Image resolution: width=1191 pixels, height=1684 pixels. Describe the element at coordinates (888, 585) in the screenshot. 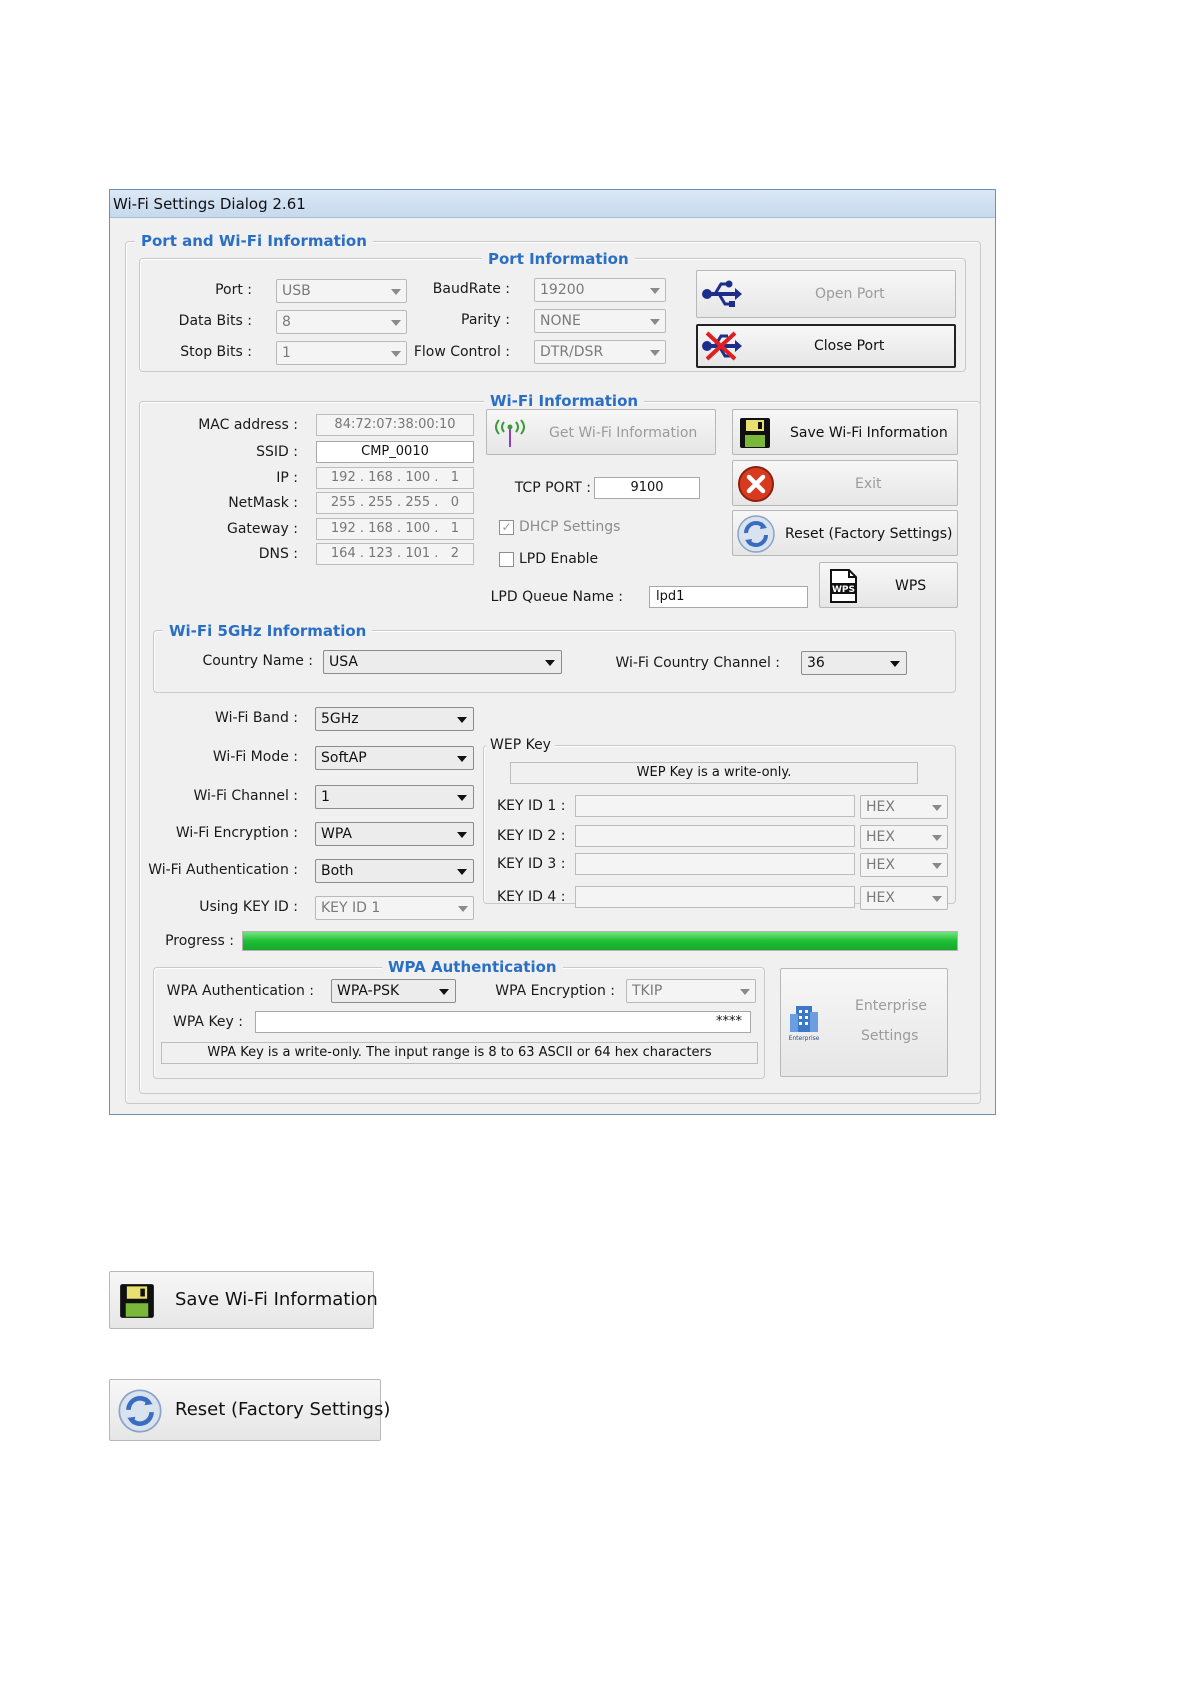

I see `wps-button: WPS WPS` at that location.